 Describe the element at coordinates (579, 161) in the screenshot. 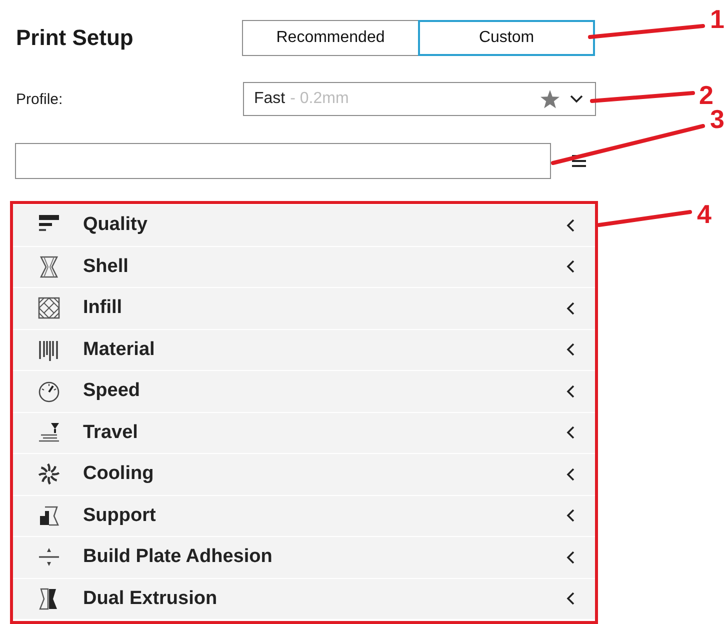

I see `menu-icon` at that location.